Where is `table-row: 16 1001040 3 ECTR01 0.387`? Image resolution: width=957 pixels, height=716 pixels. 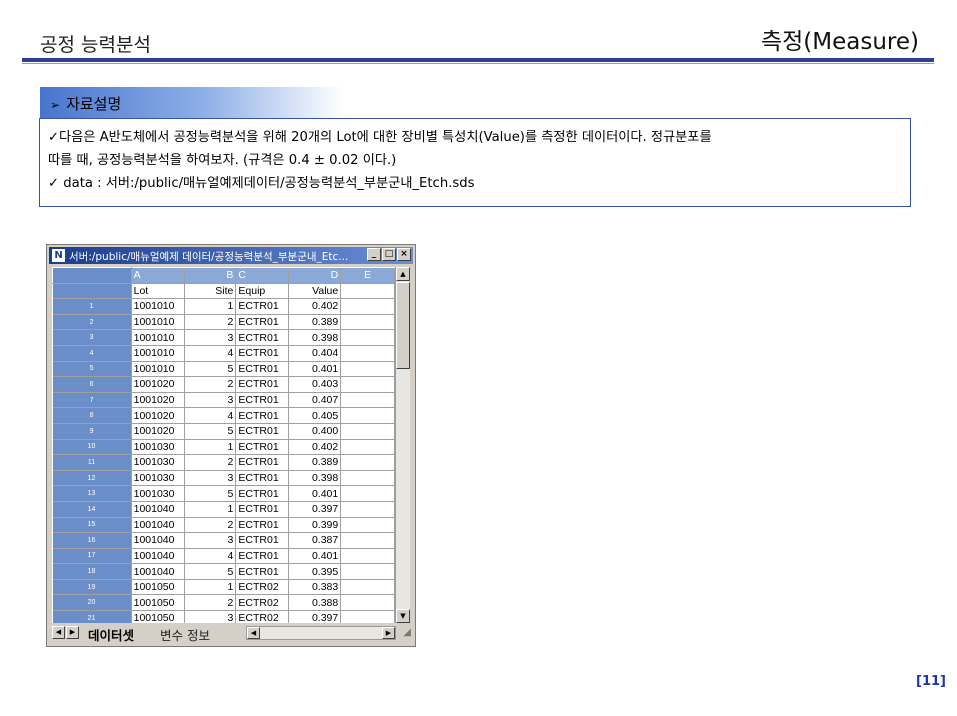 table-row: 16 1001040 3 ECTR01 0.387 is located at coordinates (223, 540).